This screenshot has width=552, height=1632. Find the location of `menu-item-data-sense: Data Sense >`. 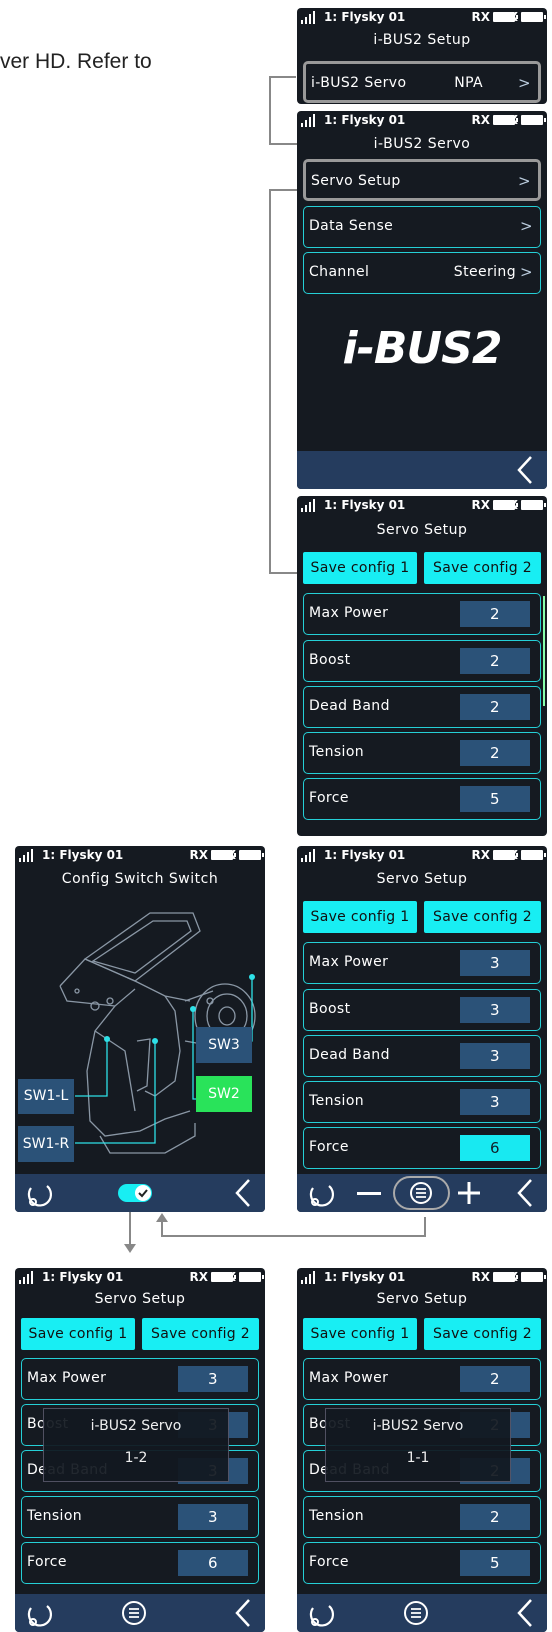

menu-item-data-sense: Data Sense > is located at coordinates (422, 227).